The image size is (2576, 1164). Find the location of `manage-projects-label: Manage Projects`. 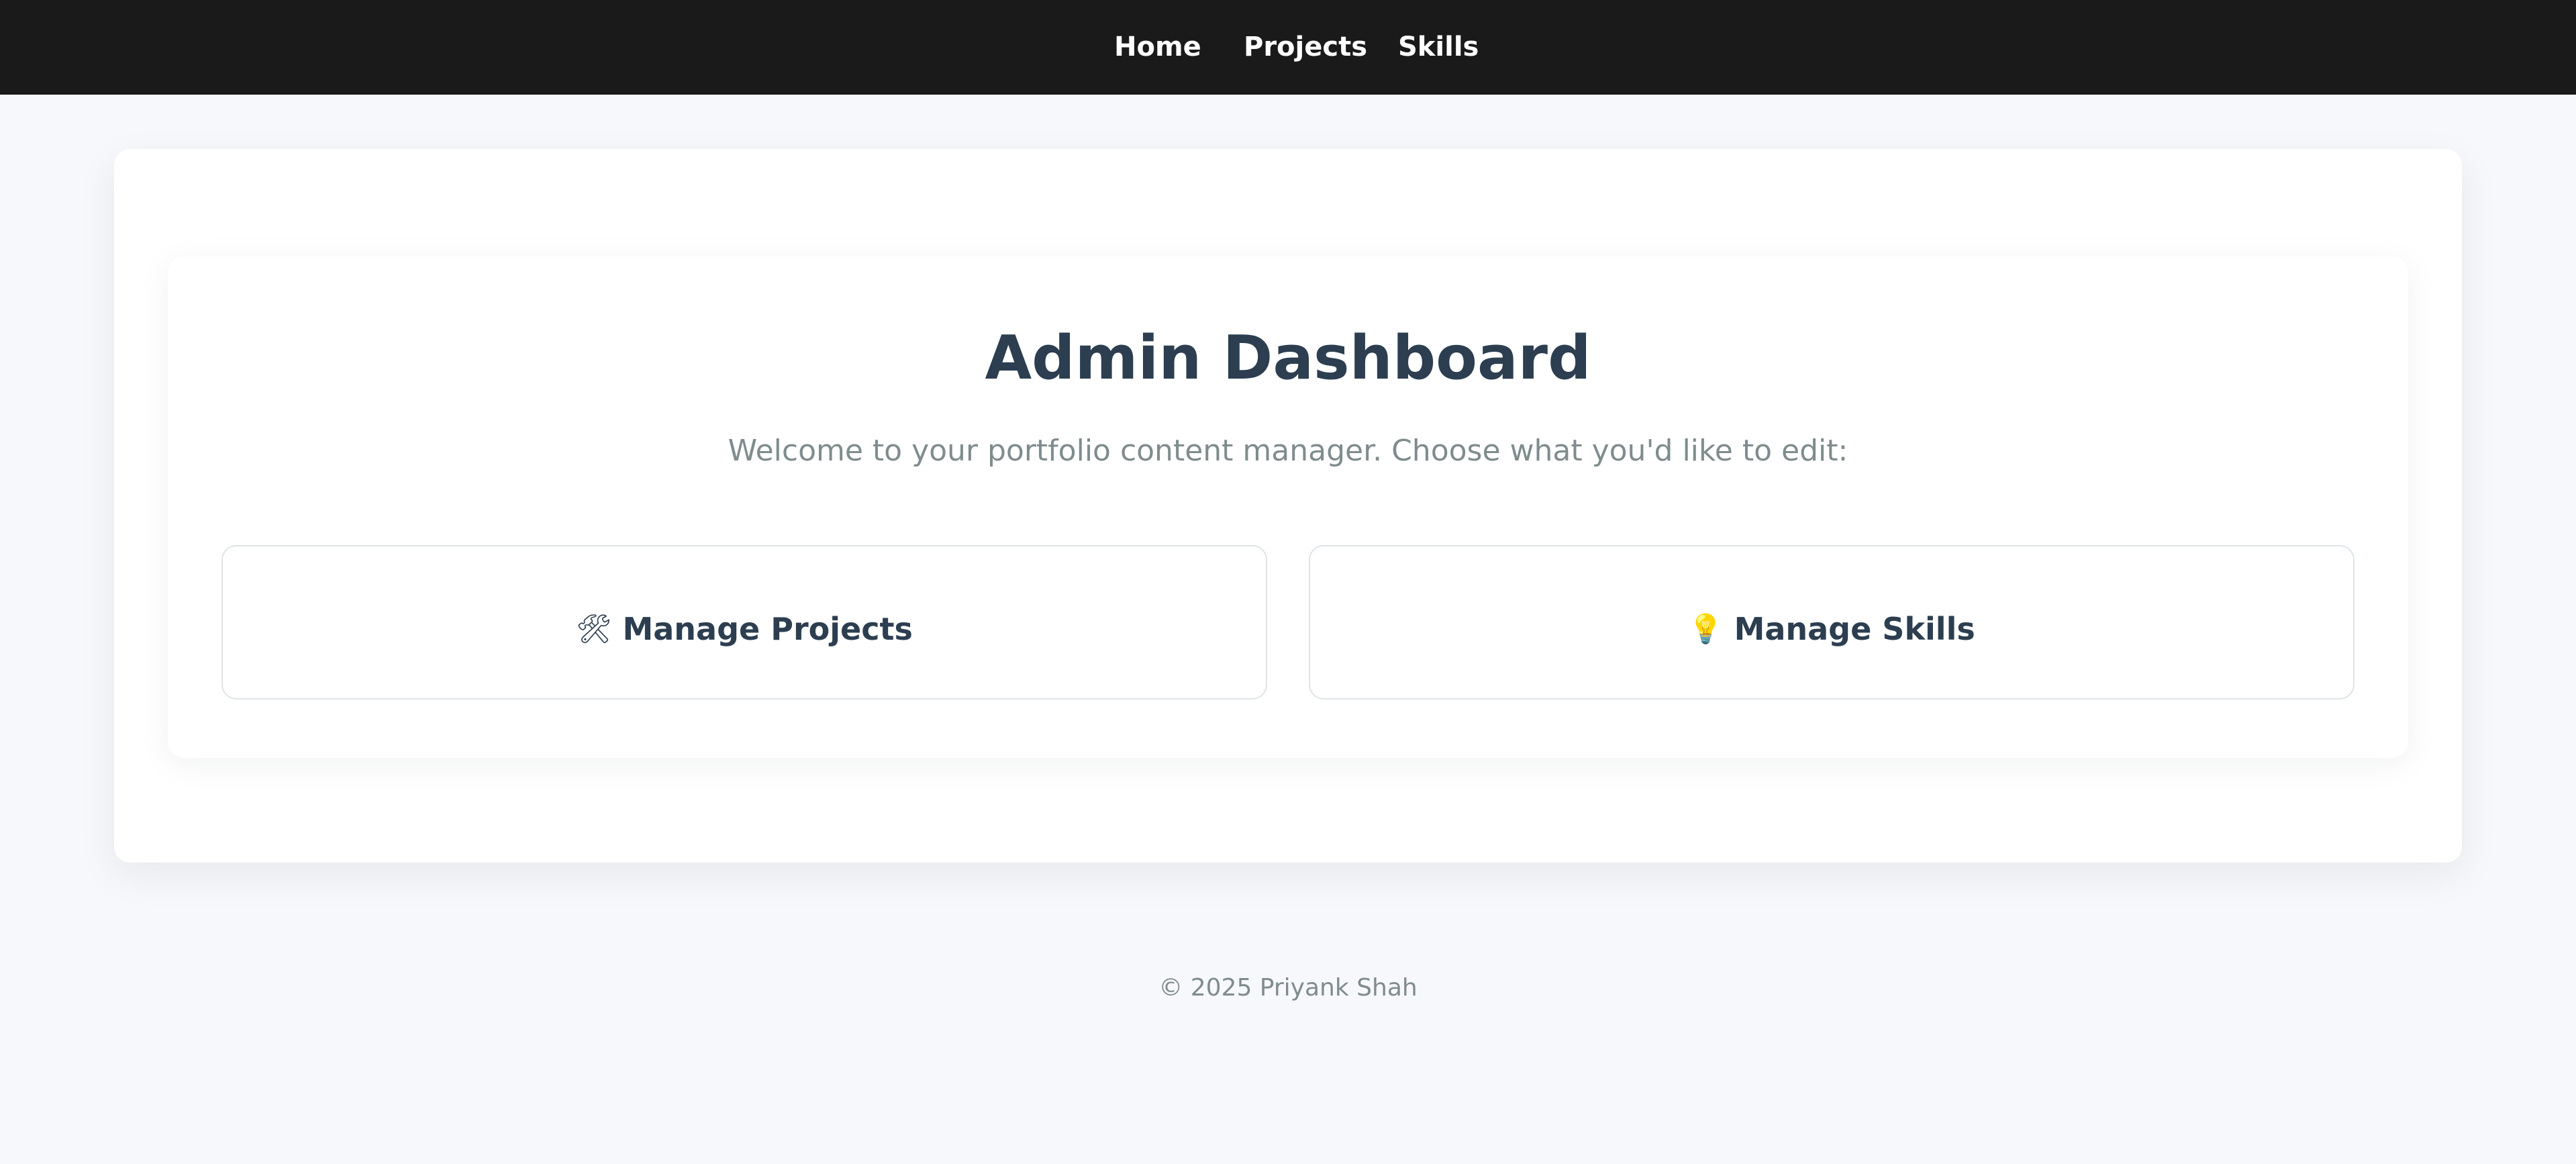

manage-projects-label: Manage Projects is located at coordinates (767, 629).